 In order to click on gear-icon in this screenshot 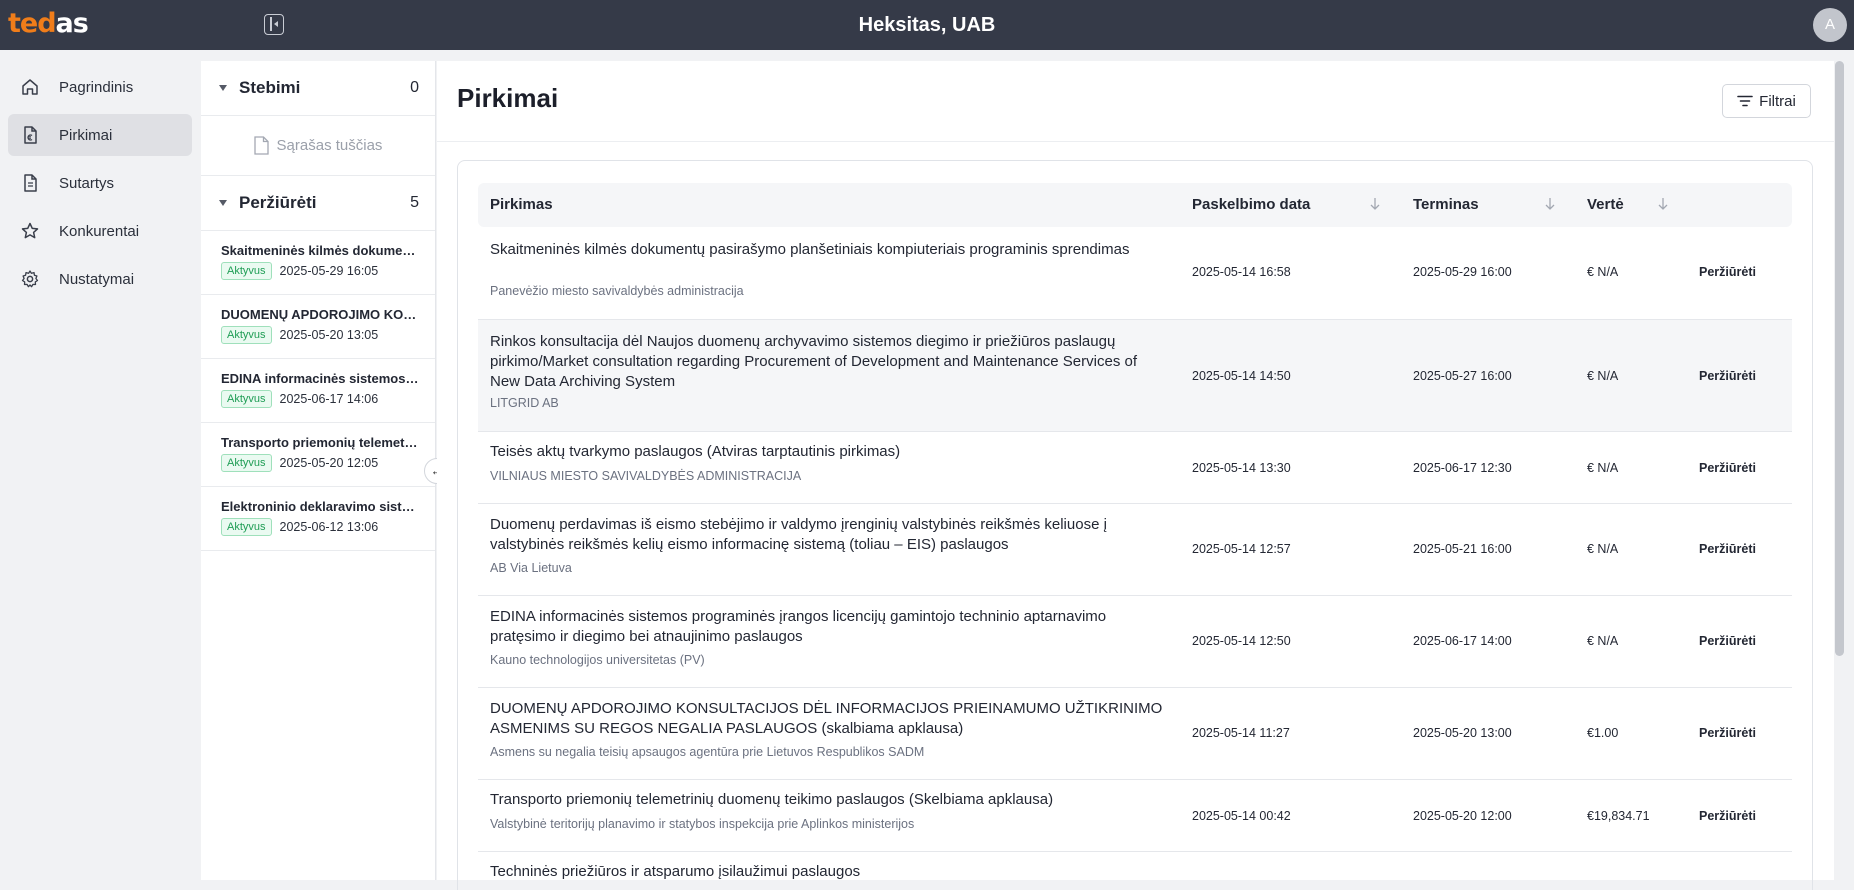, I will do `click(30, 279)`.